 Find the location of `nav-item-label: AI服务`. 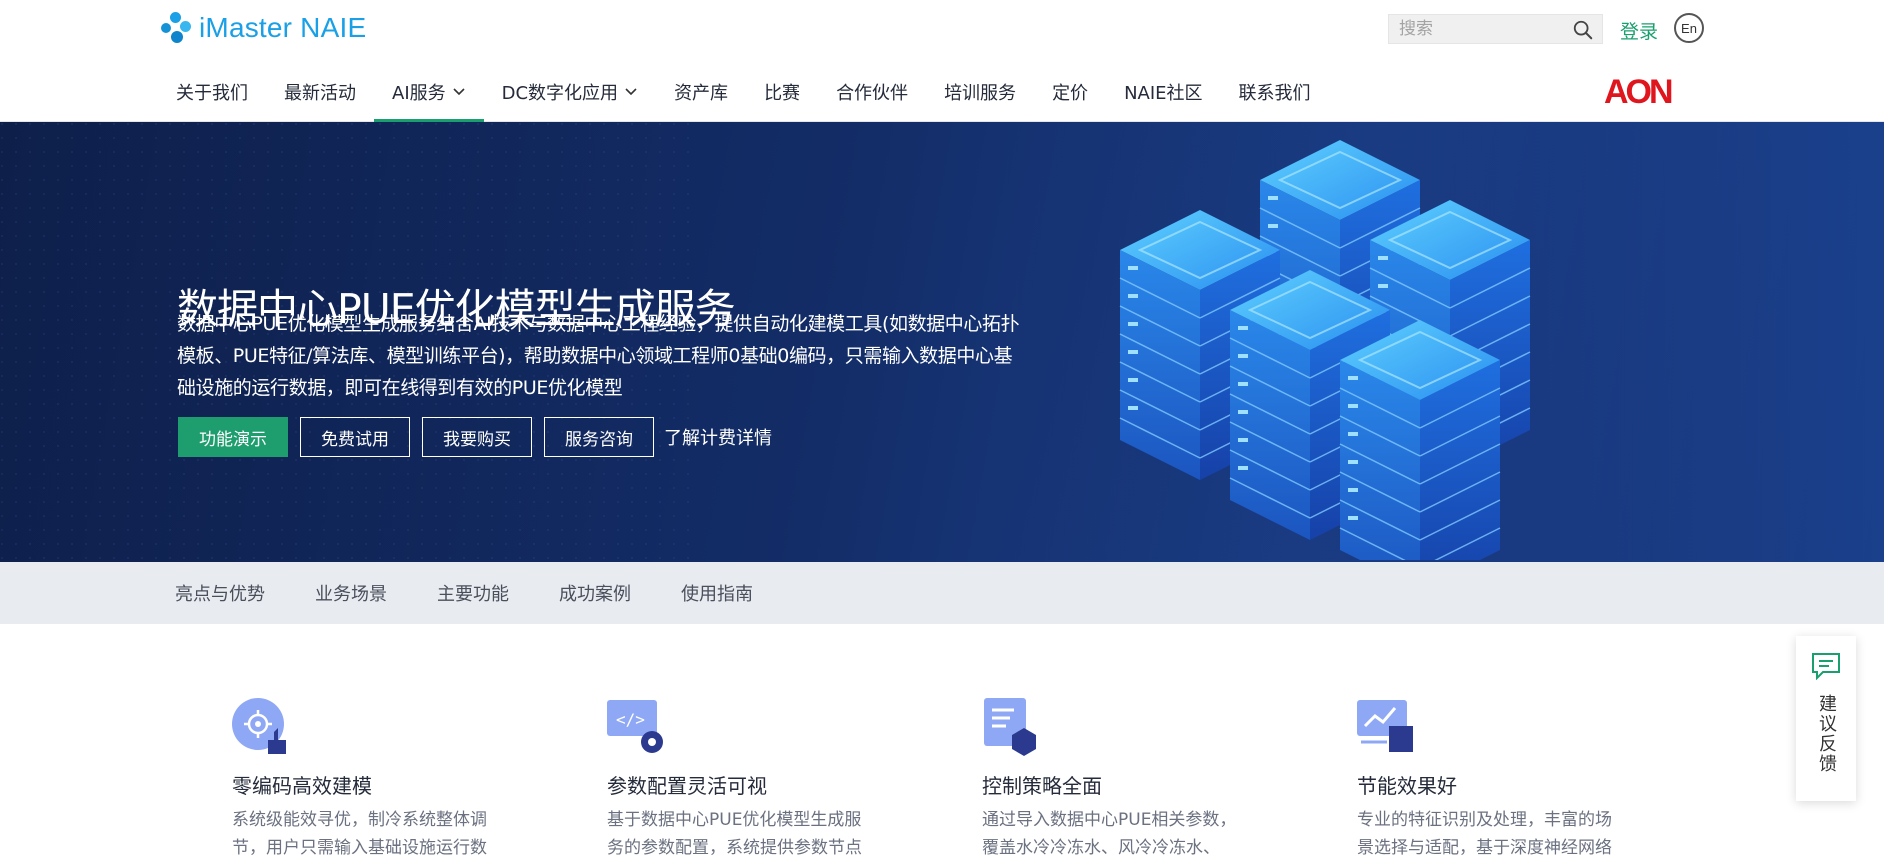

nav-item-label: AI服务 is located at coordinates (419, 93).